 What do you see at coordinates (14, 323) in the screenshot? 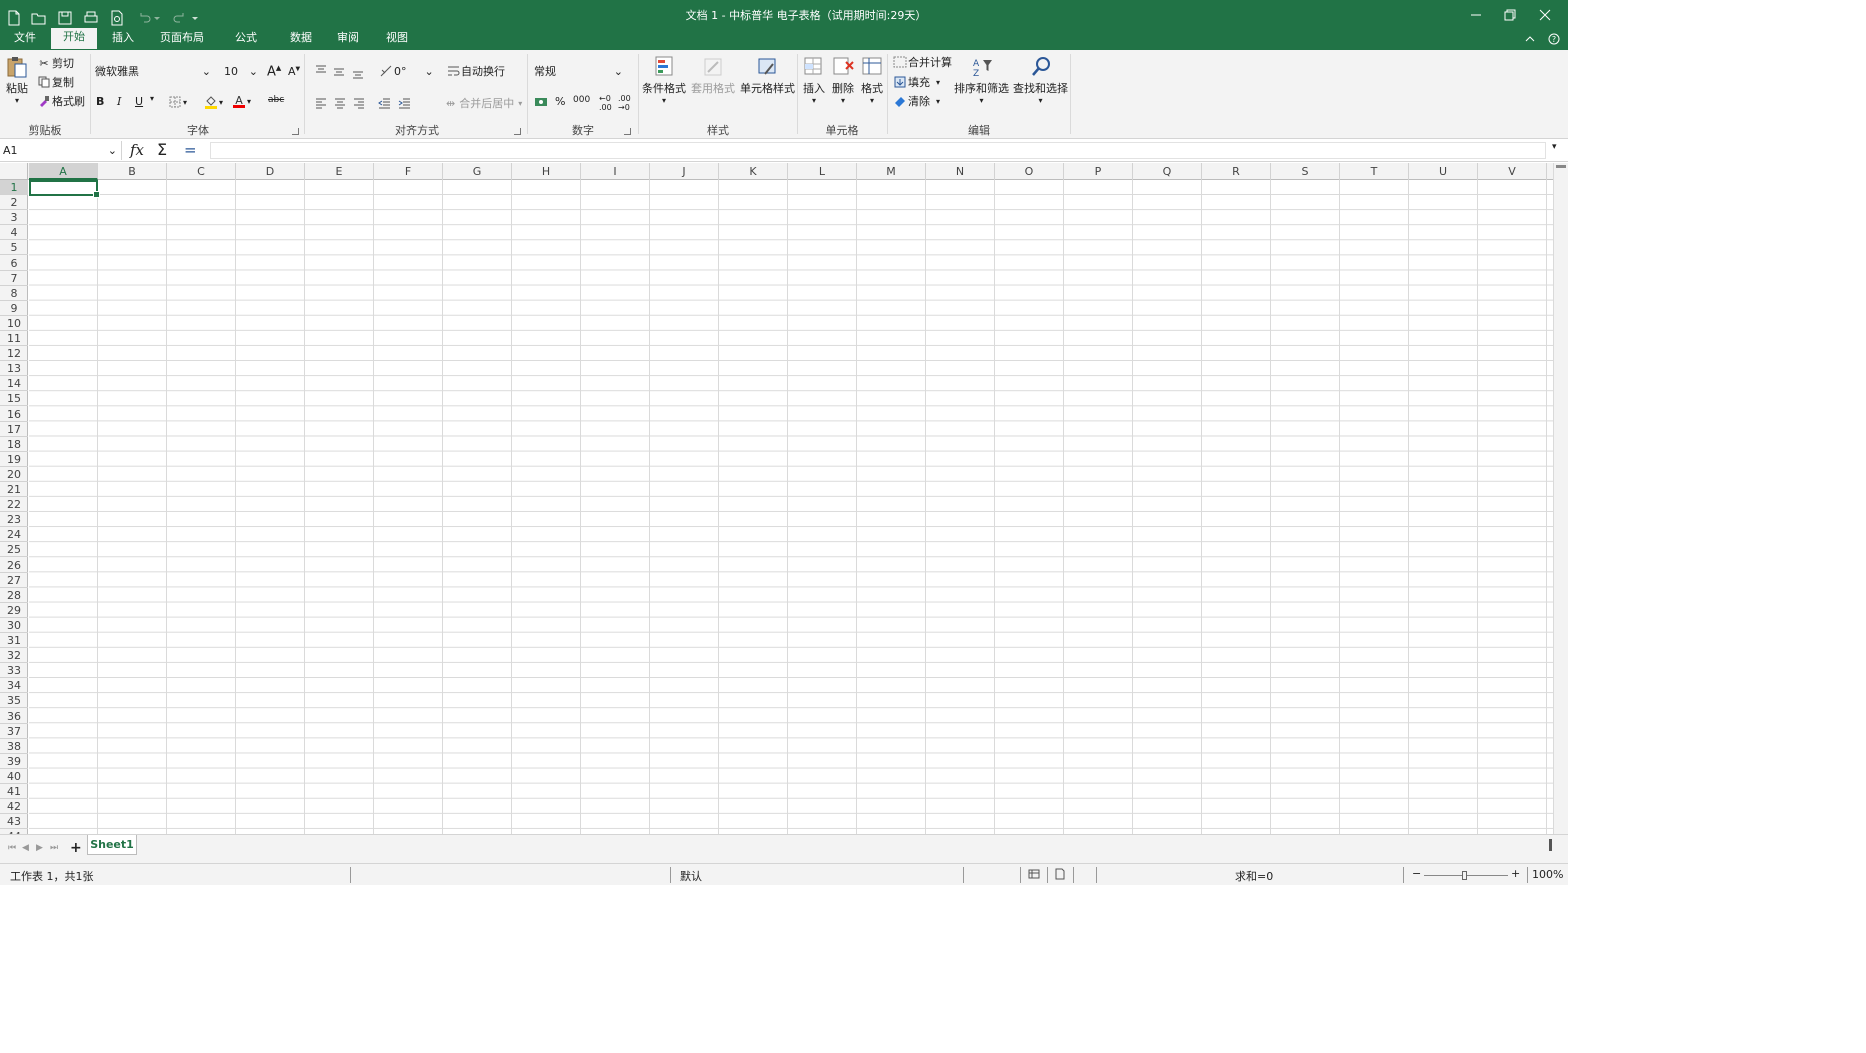
I see `row-header-10: 10` at bounding box center [14, 323].